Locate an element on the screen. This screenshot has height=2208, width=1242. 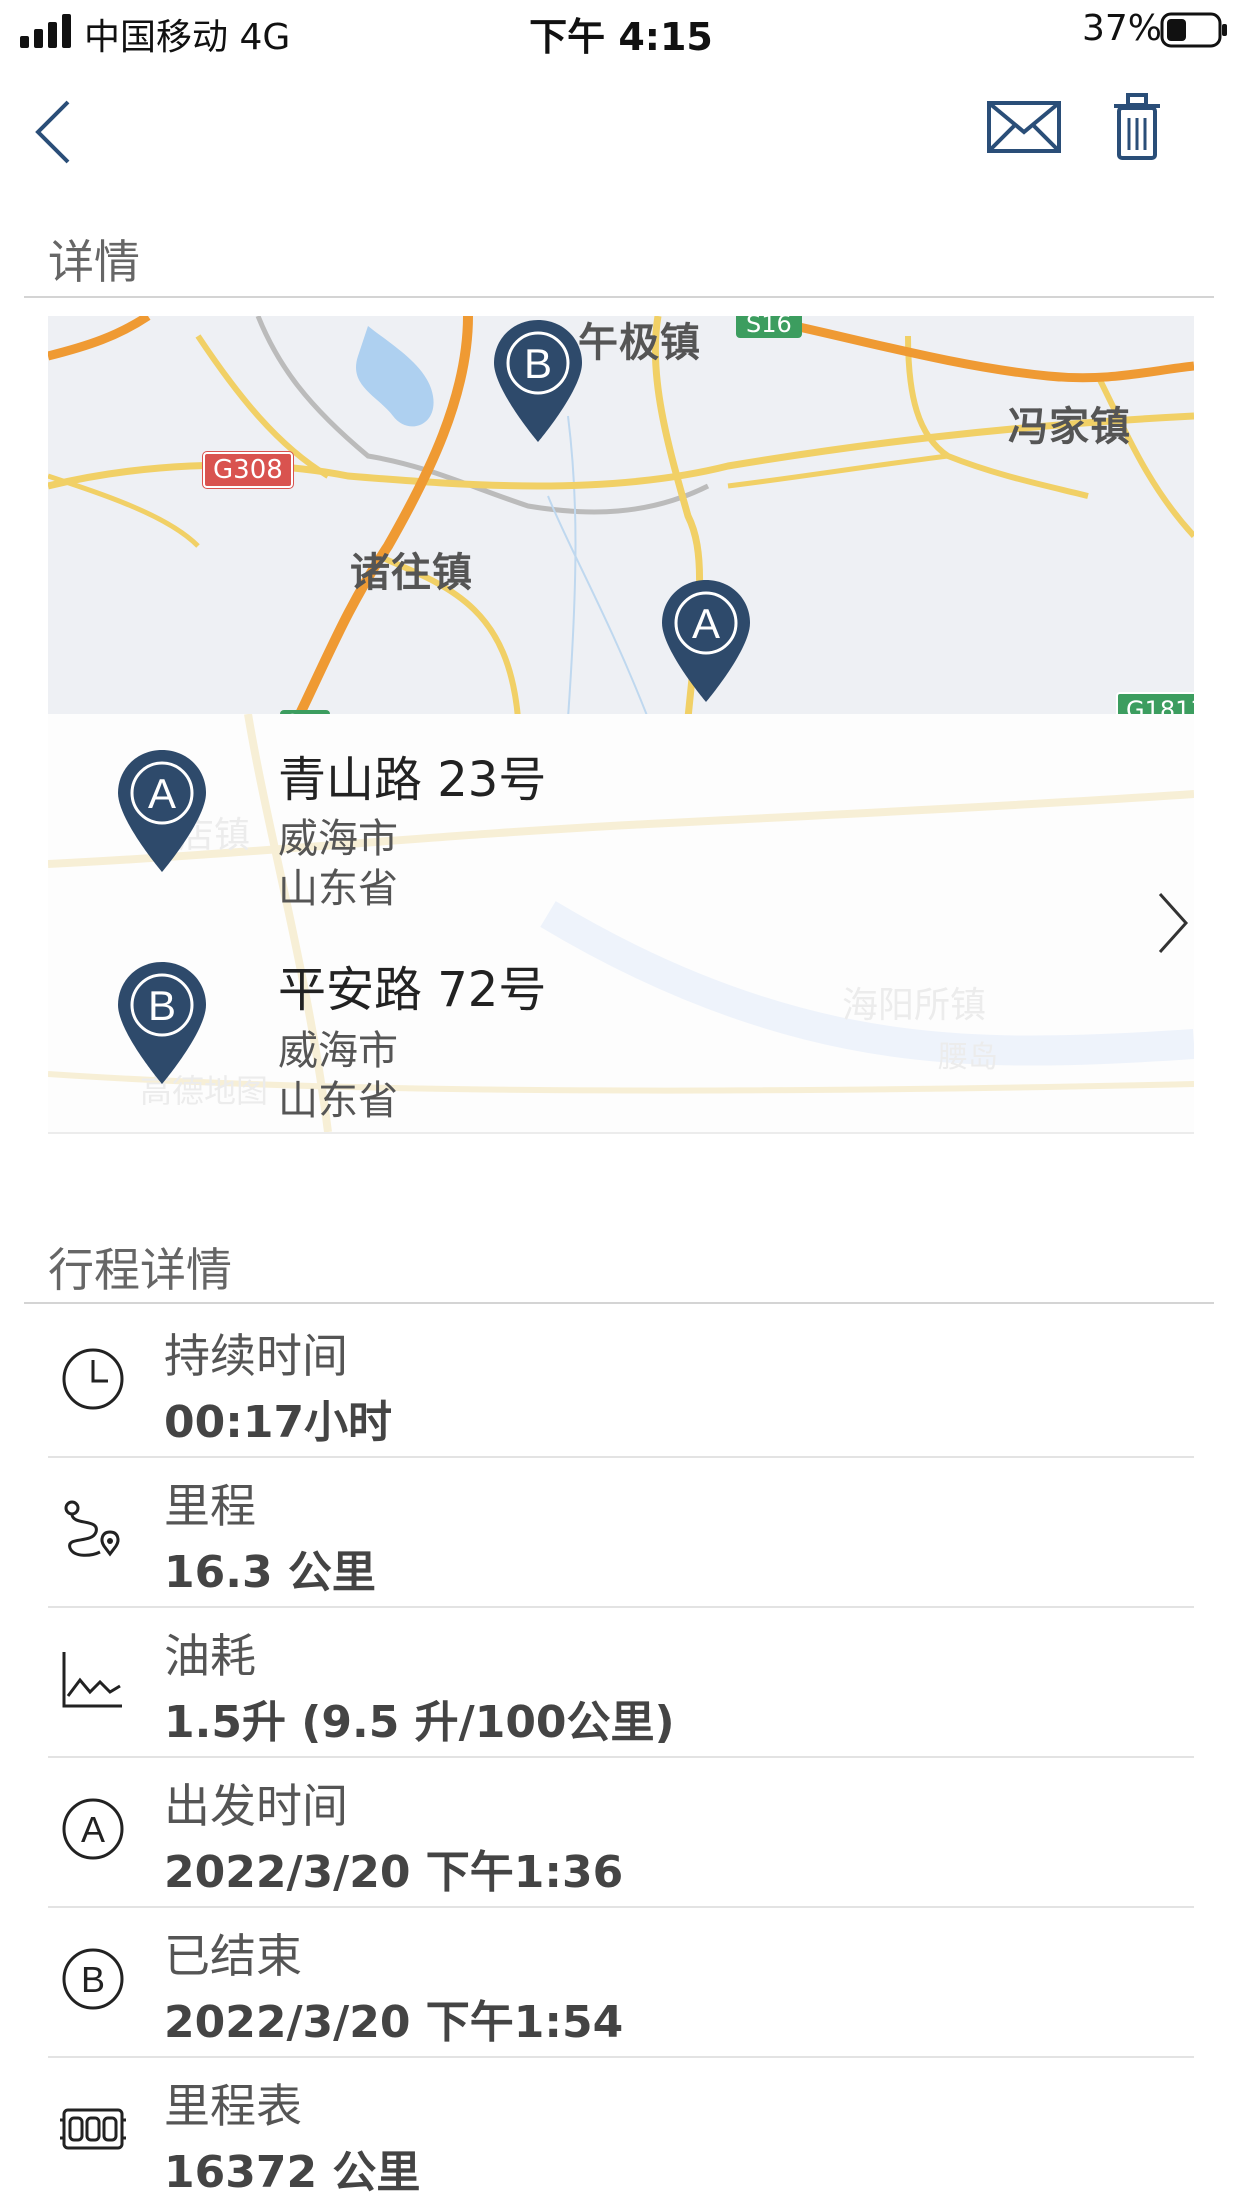
stat-label: 出发时间 is located at coordinates (256, 1806).